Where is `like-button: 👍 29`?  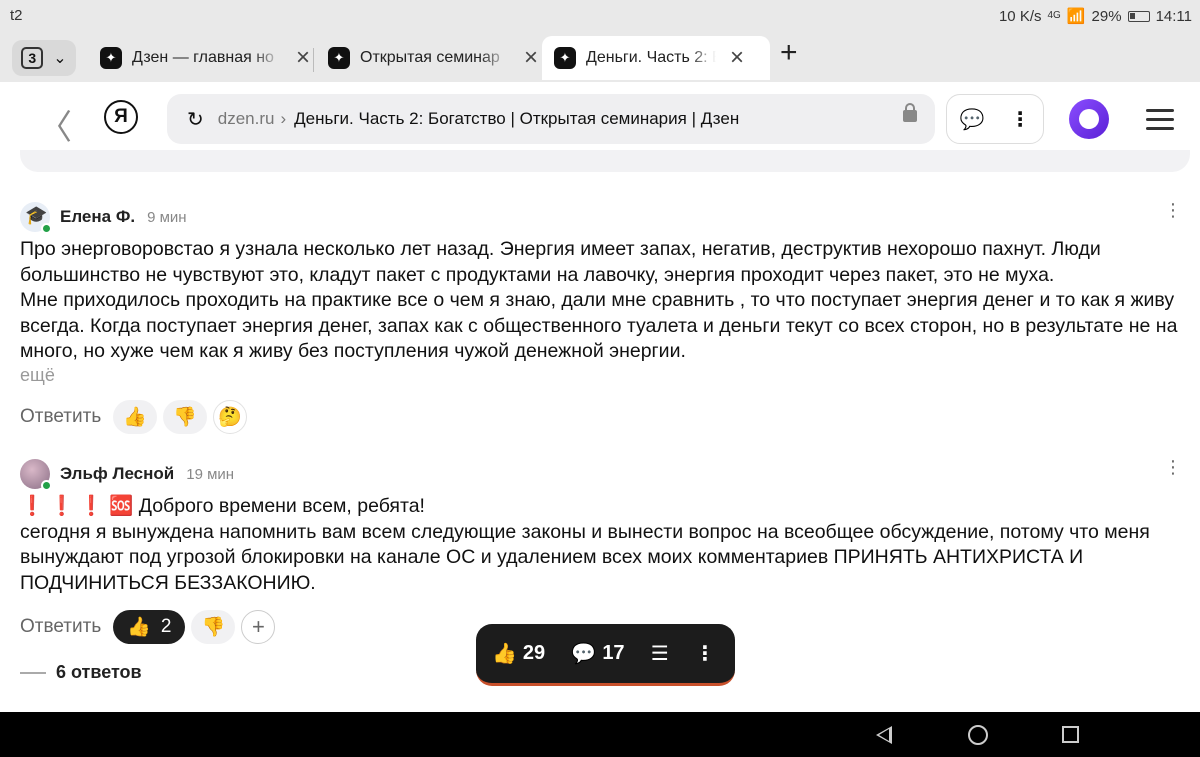
like-button: 👍 29 is located at coordinates (518, 653).